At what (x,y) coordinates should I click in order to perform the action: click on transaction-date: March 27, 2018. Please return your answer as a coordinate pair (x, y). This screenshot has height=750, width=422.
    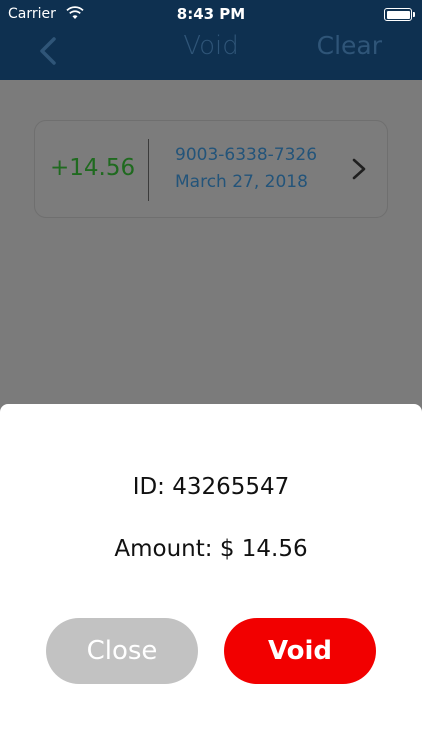
    Looking at the image, I should click on (241, 182).